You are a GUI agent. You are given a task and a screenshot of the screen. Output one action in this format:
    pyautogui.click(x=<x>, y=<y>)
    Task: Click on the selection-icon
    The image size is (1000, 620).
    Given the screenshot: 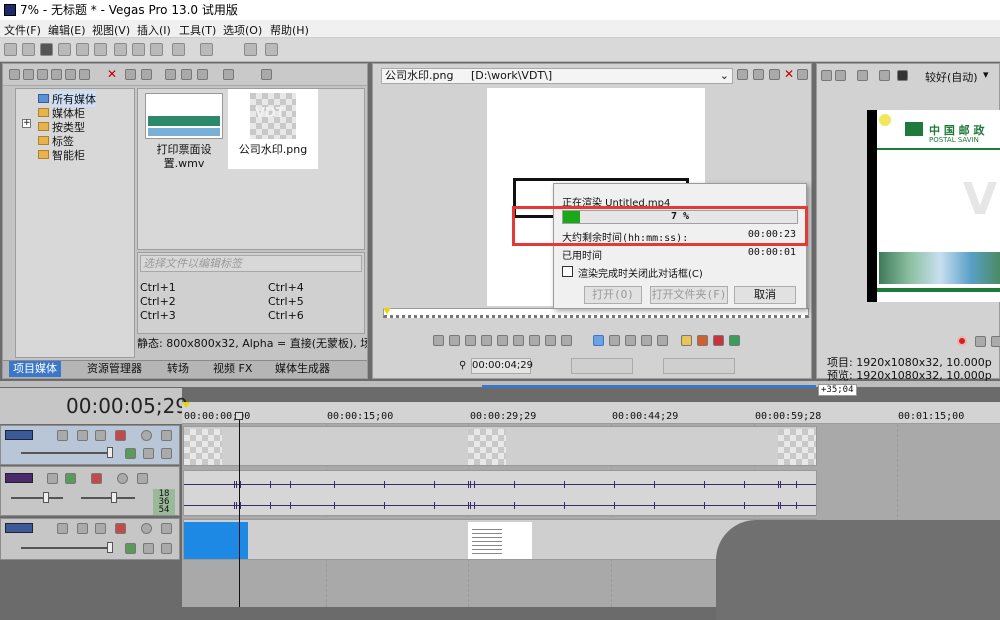 What is the action you would take?
    pyautogui.click(x=734, y=340)
    